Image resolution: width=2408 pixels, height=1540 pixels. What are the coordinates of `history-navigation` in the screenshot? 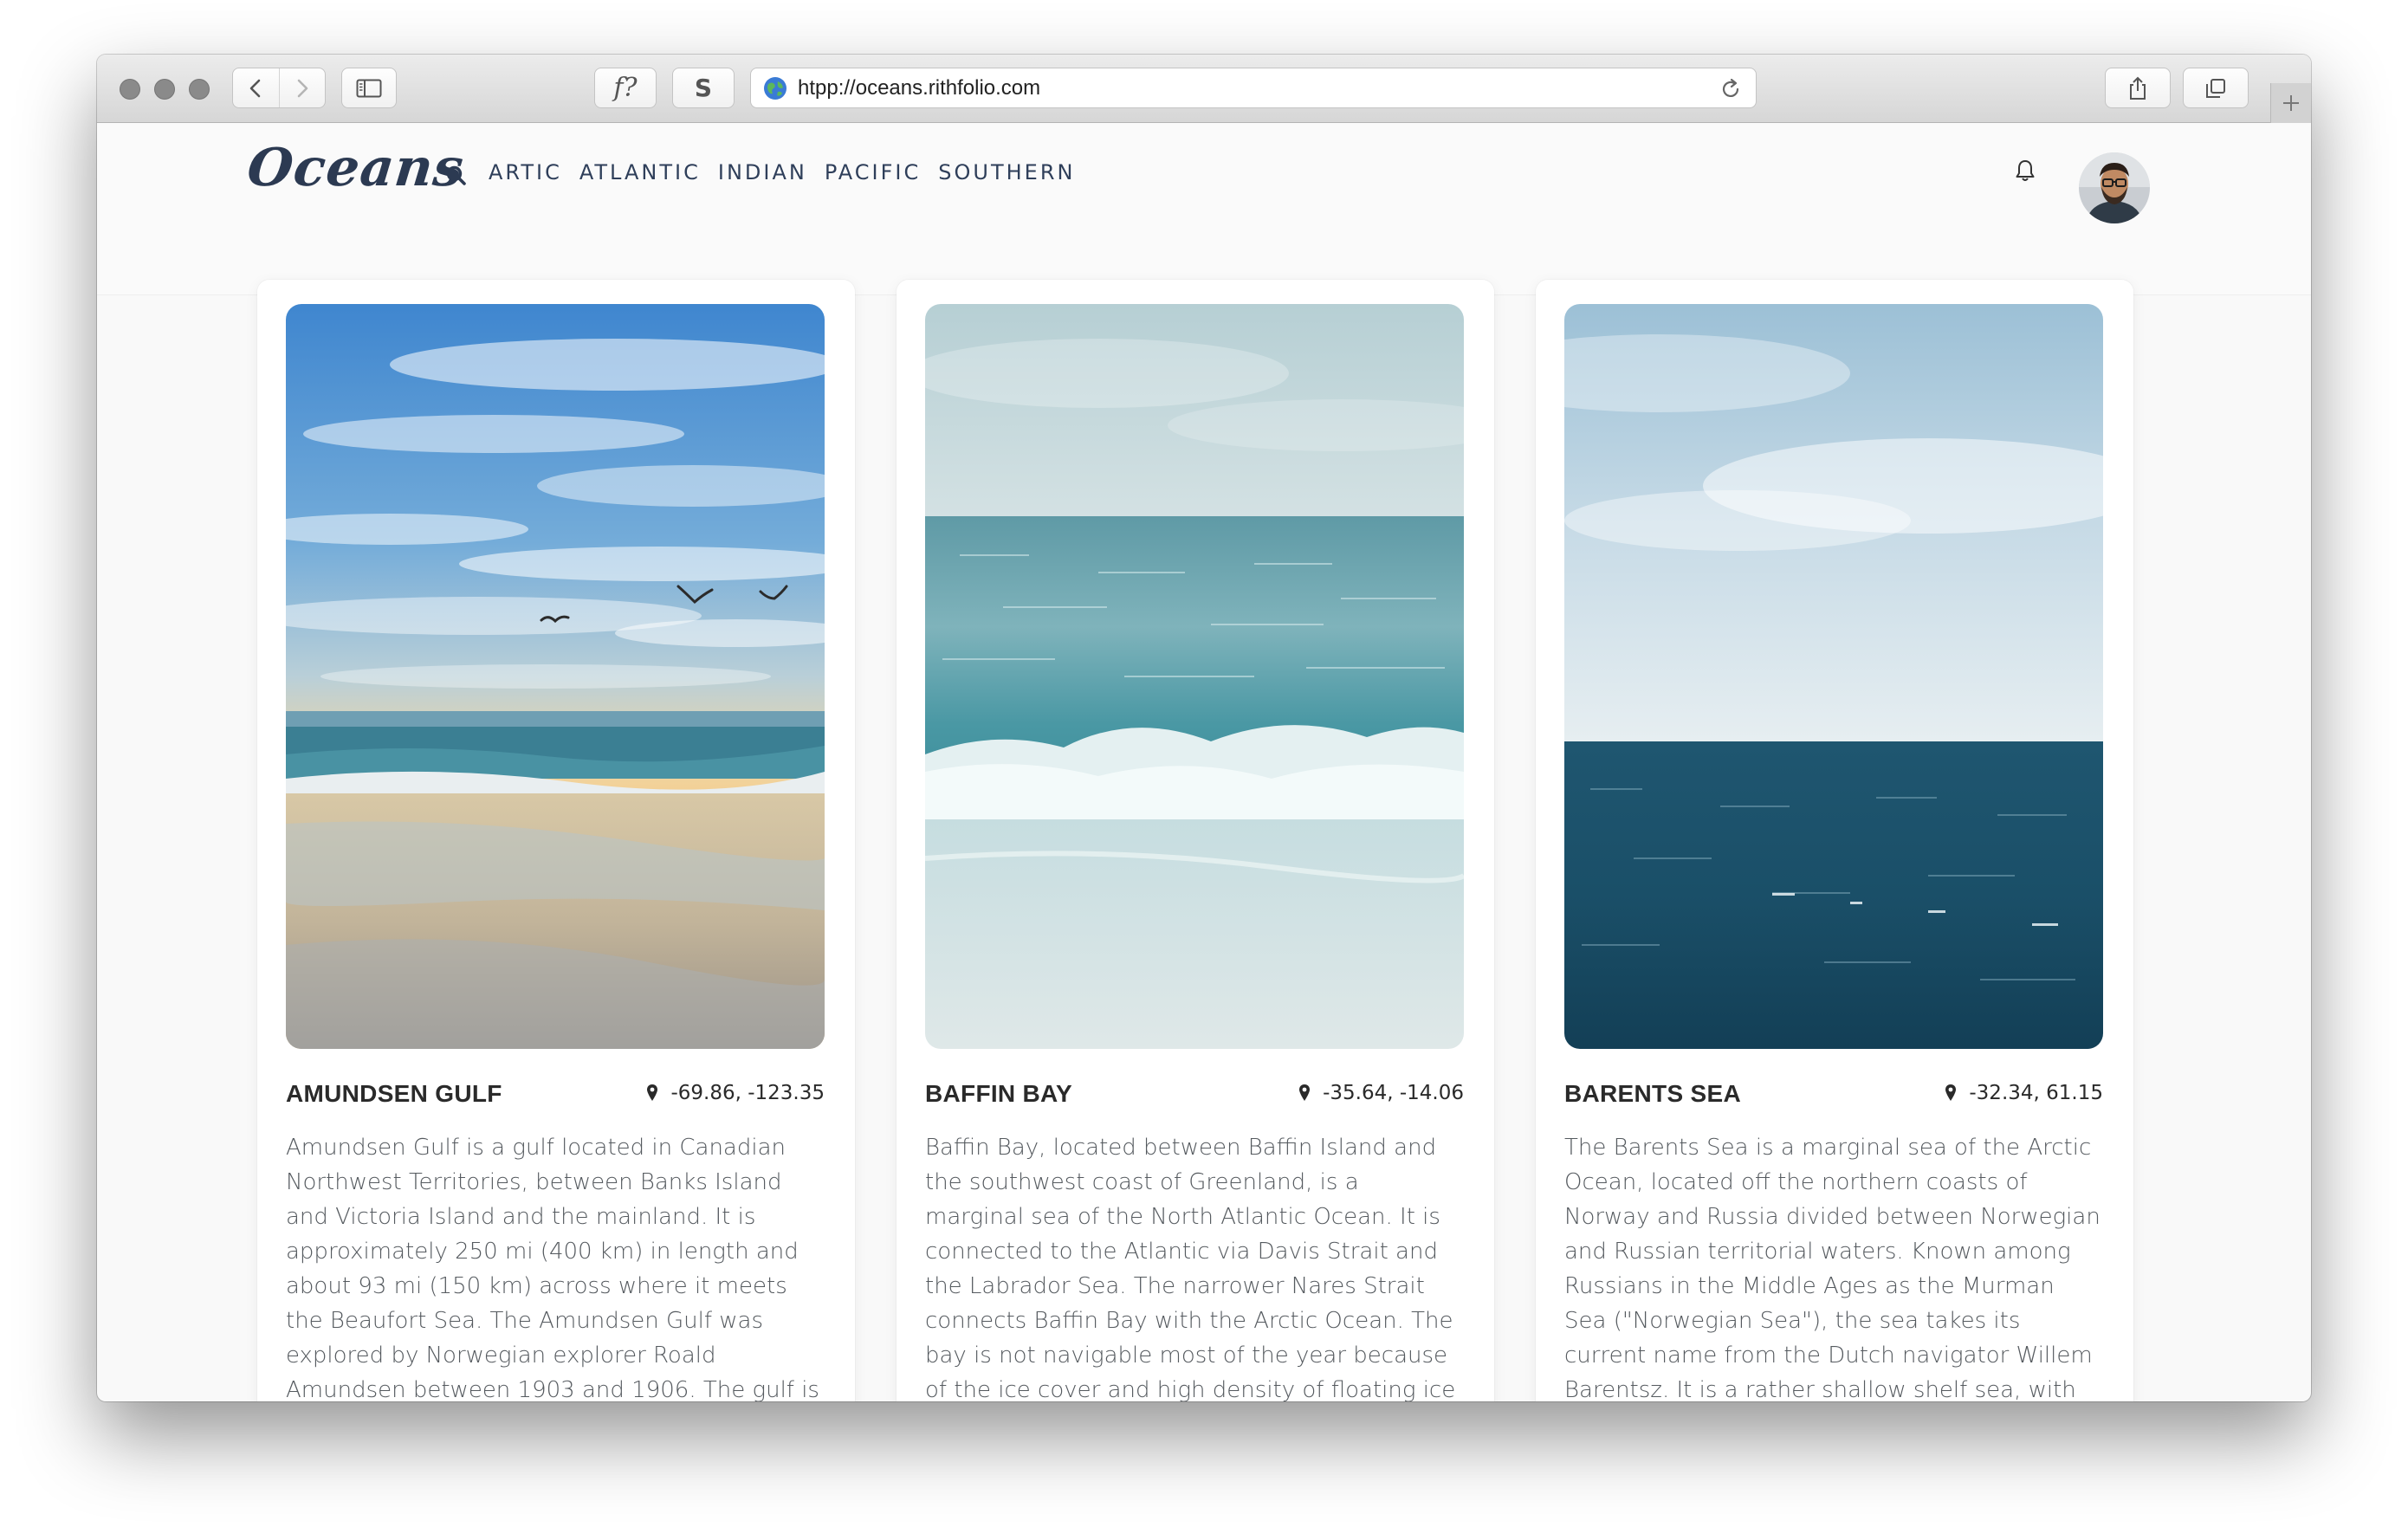 It's located at (279, 88).